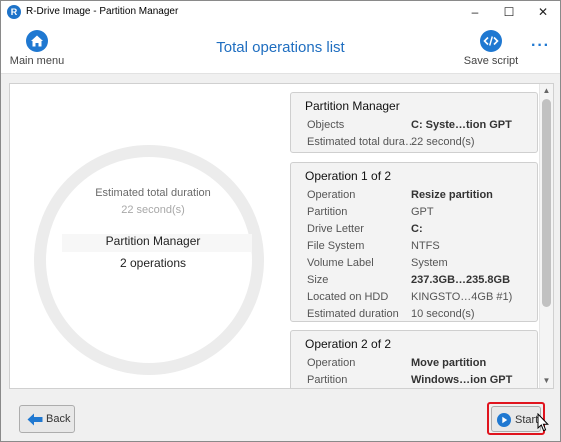 The width and height of the screenshot is (561, 442). What do you see at coordinates (348, 176) in the screenshot?
I see `card-title: Operation 1 of 2` at bounding box center [348, 176].